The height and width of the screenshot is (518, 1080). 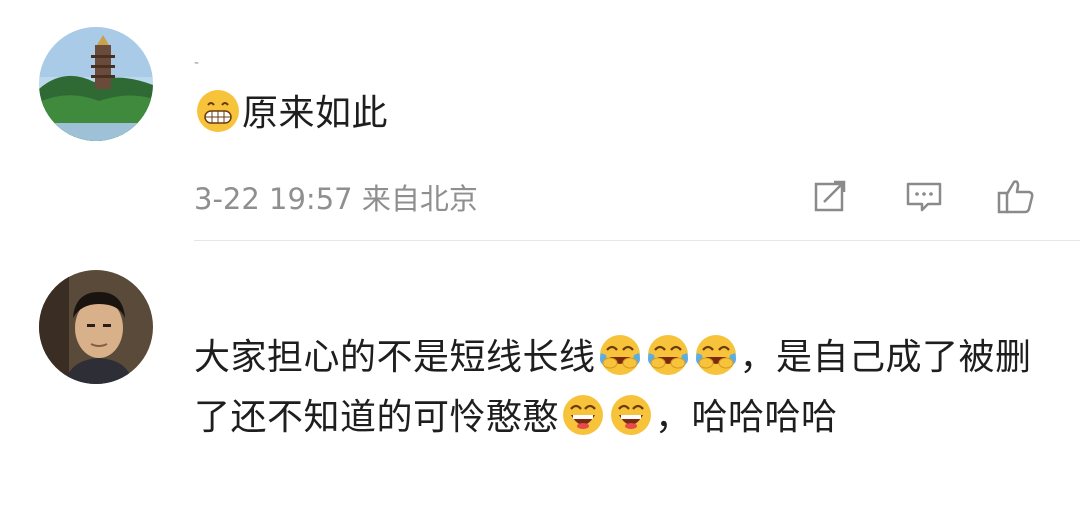 I want to click on share-icon, so click(x=830, y=196).